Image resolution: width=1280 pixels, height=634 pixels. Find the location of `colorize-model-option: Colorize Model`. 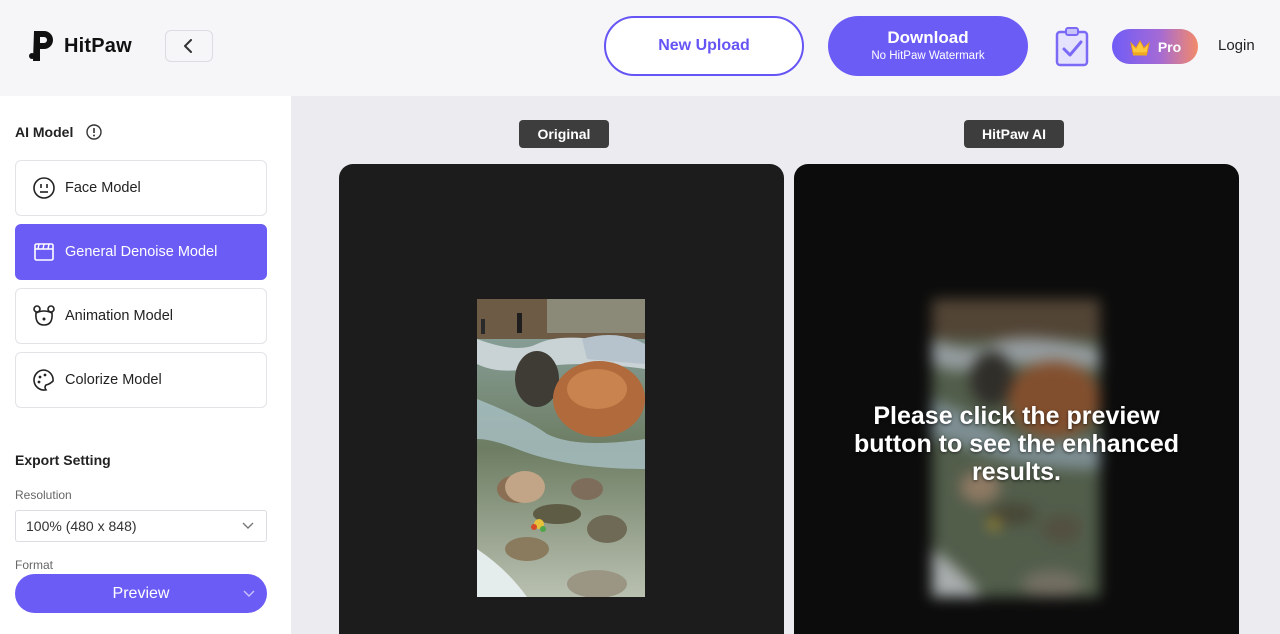

colorize-model-option: Colorize Model is located at coordinates (141, 380).